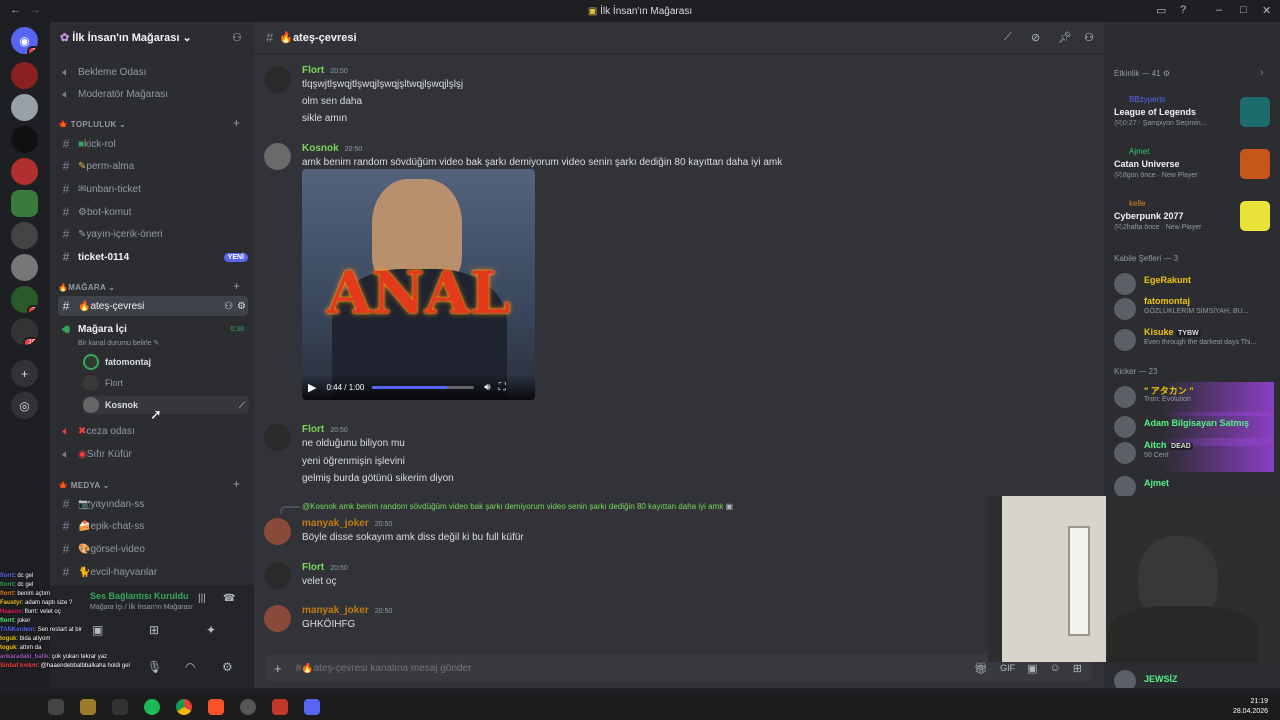 The height and width of the screenshot is (720, 1280). Describe the element at coordinates (229, 598) in the screenshot. I see `disconnect-icon: ☎` at that location.